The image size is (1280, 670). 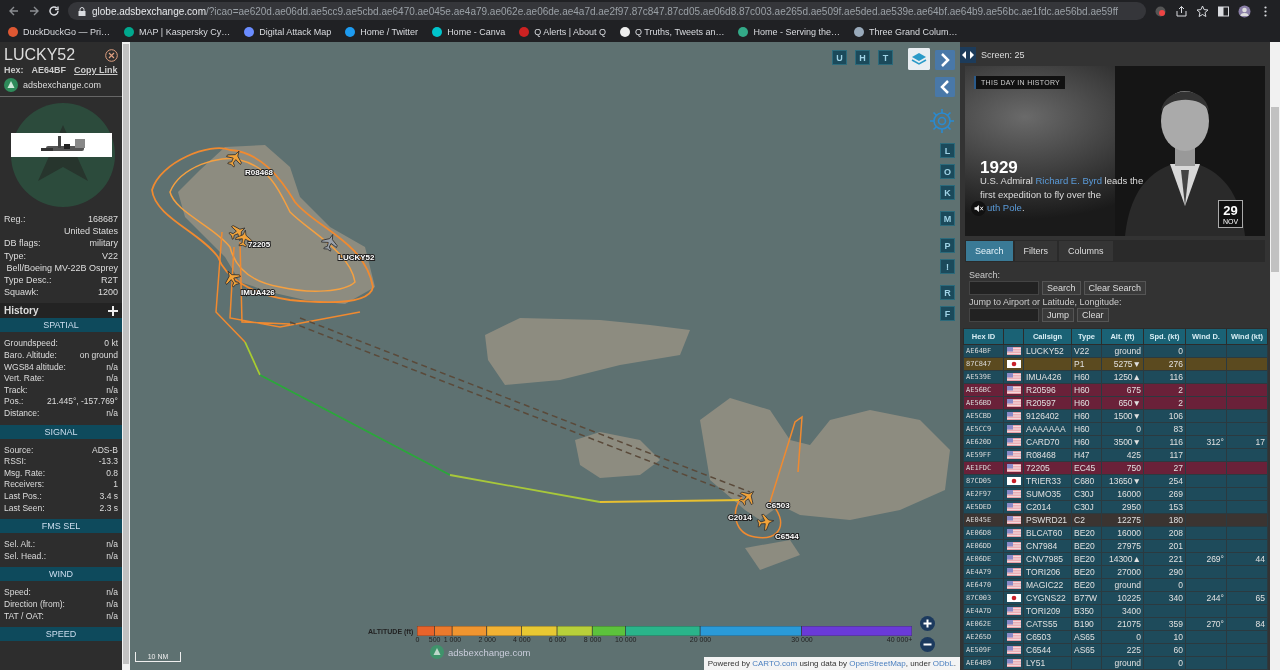 What do you see at coordinates (945, 60) in the screenshot?
I see `chevron-right-icon` at bounding box center [945, 60].